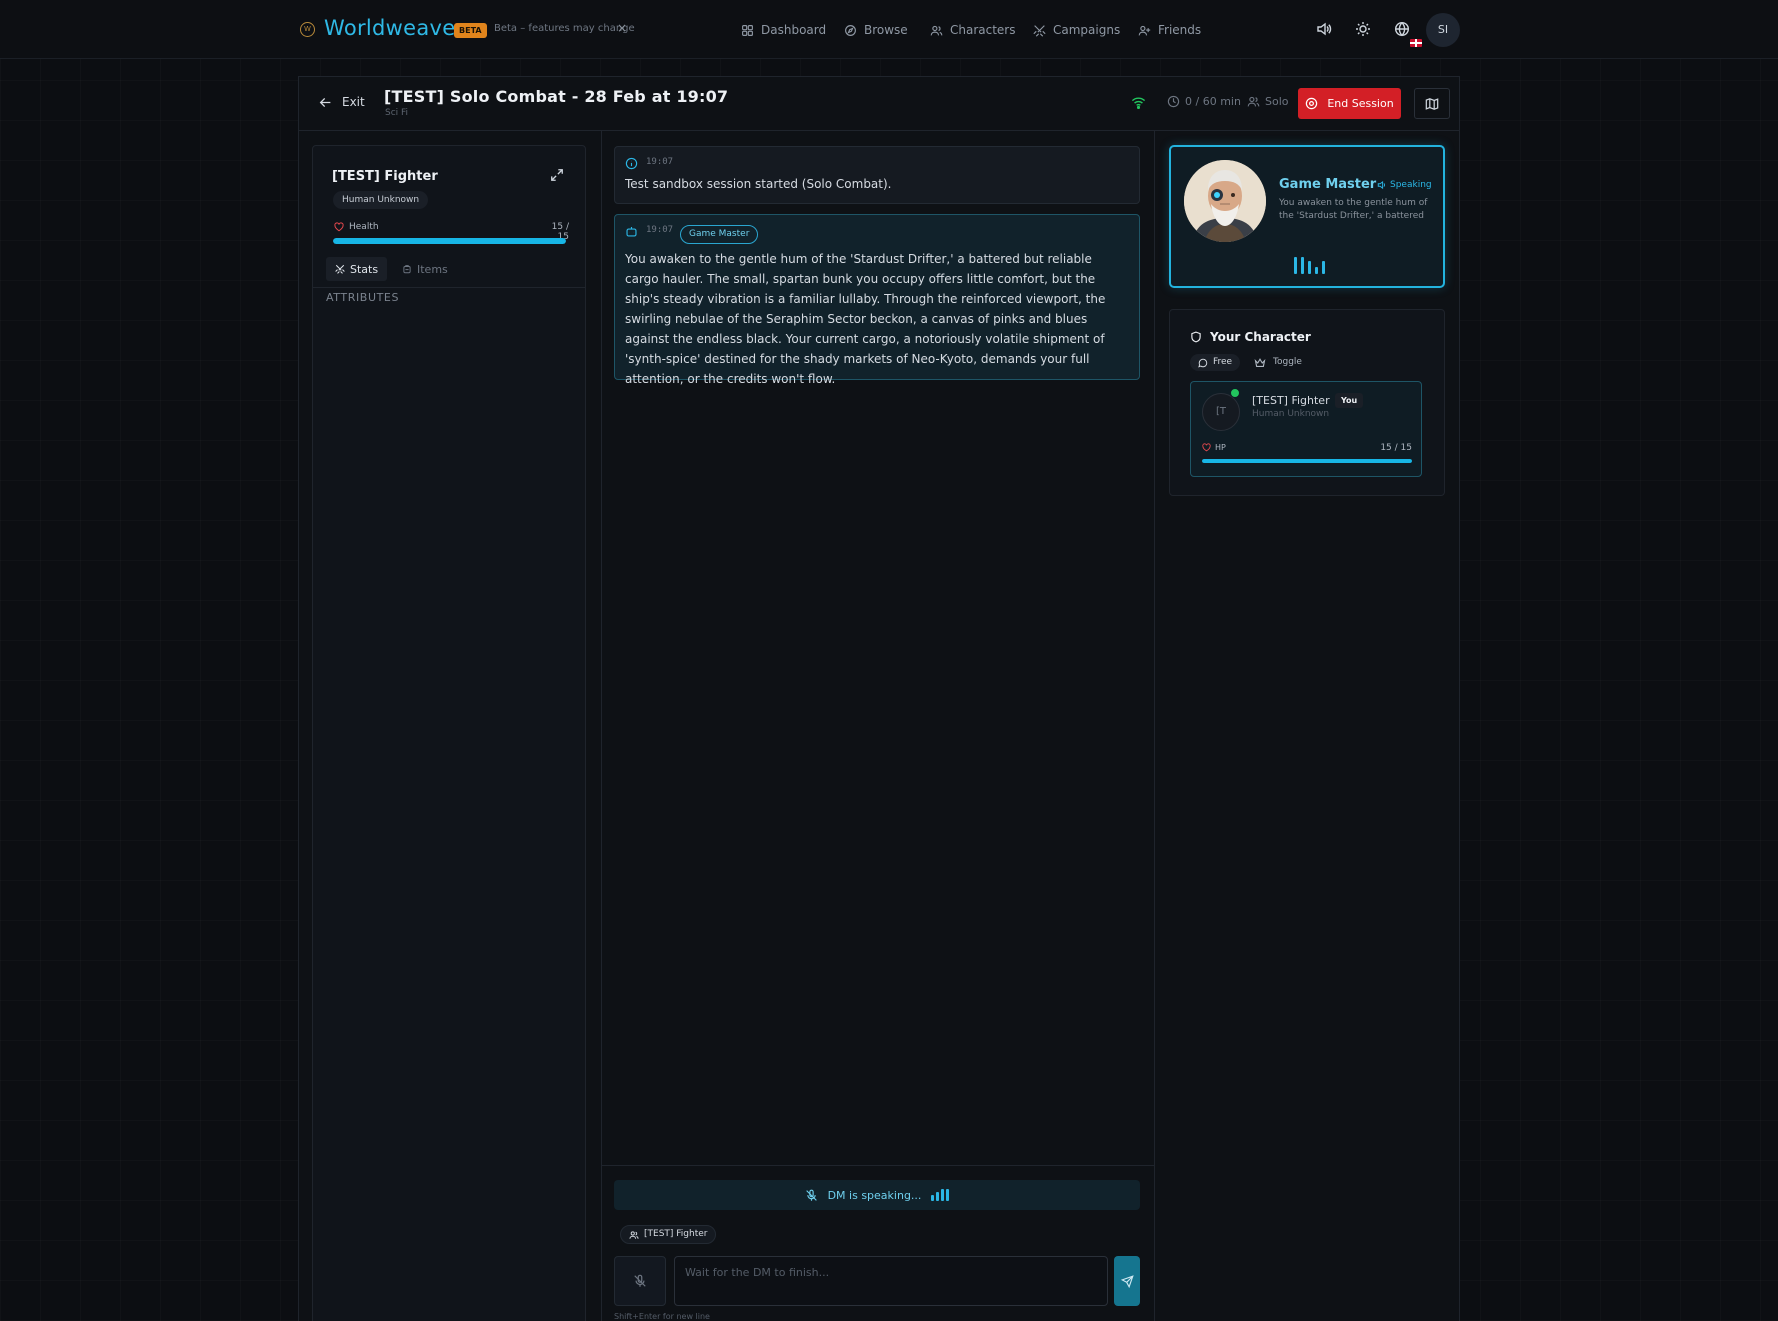 The width and height of the screenshot is (1778, 1321). I want to click on stop-circle-icon, so click(1312, 103).